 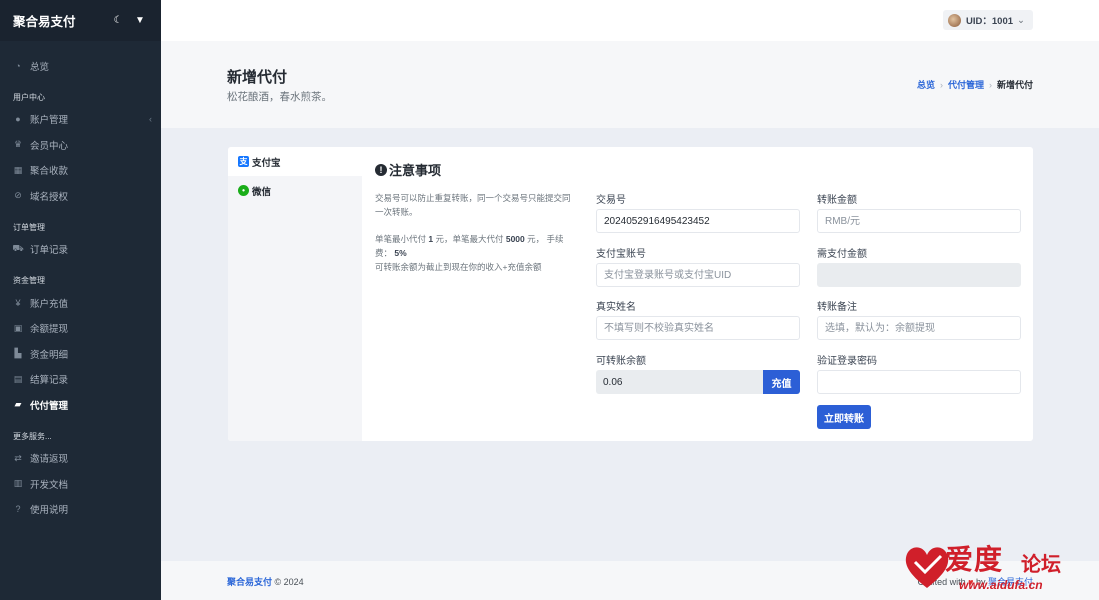 I want to click on sidebar-item-label: 余额提现, so click(x=49, y=330).